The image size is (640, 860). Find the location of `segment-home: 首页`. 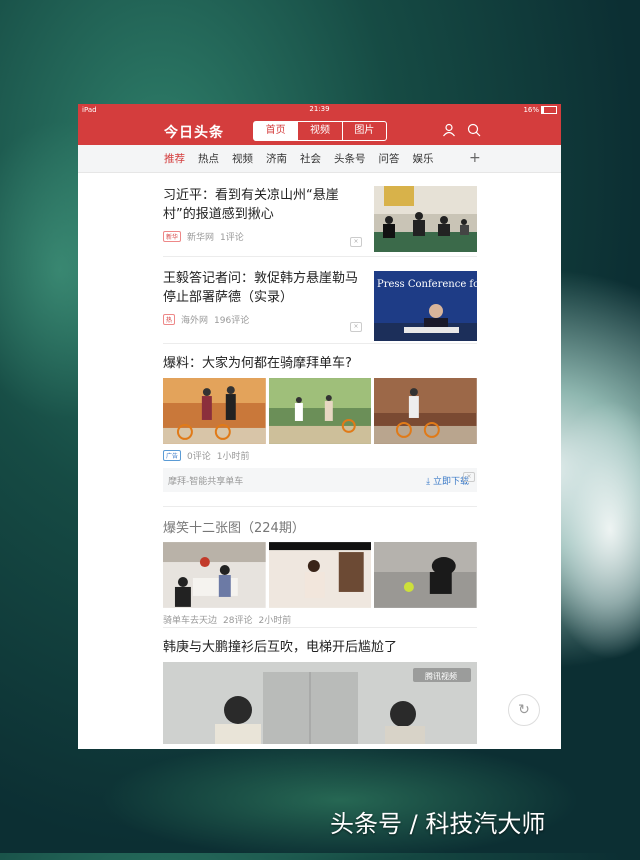

segment-home: 首页 is located at coordinates (276, 131).